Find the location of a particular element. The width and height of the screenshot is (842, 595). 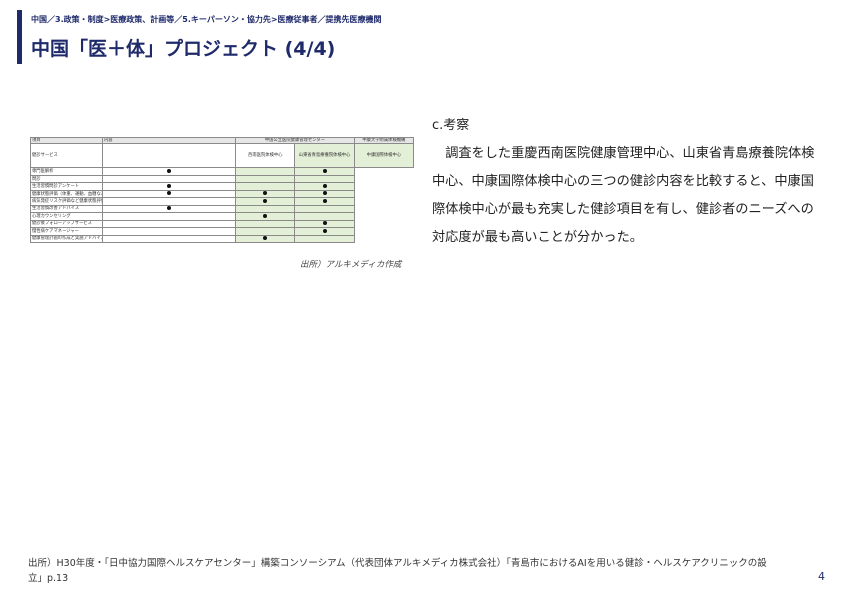

table-row: 生活習慣問診アンケート is located at coordinates (222, 186).